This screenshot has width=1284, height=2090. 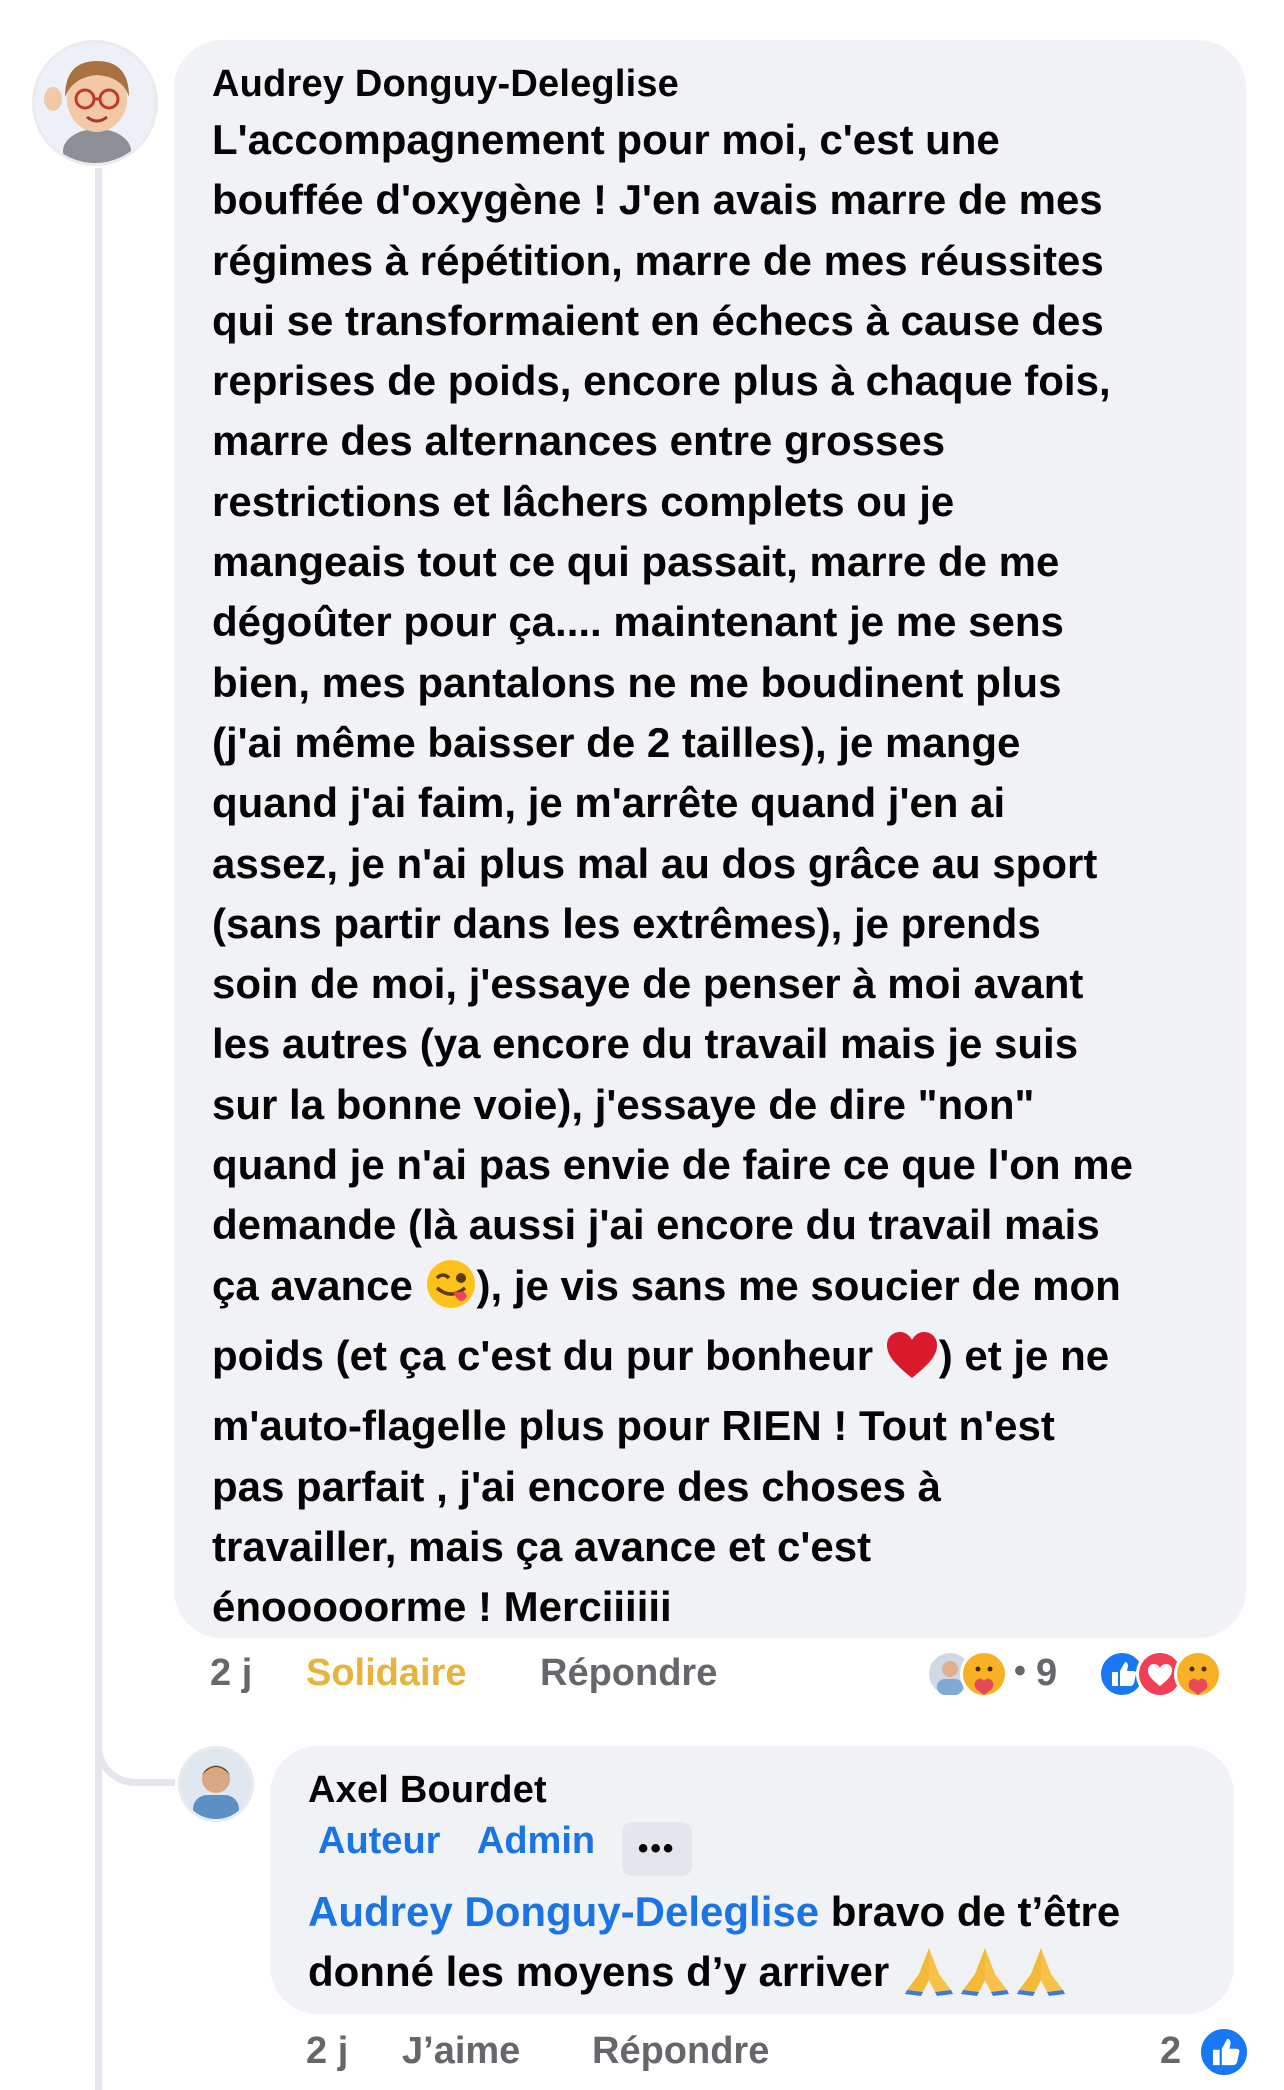 What do you see at coordinates (548, 1355) in the screenshot?
I see `comment-line-part: poids (et ça c'est du pur bonheur` at bounding box center [548, 1355].